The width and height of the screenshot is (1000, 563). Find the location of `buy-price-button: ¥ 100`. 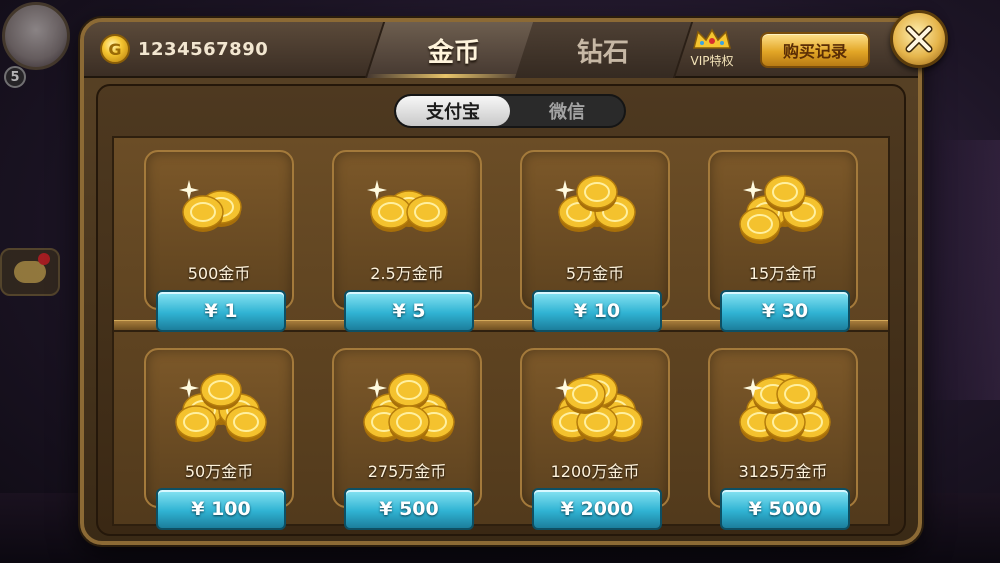

buy-price-button: ¥ 100 is located at coordinates (221, 509).